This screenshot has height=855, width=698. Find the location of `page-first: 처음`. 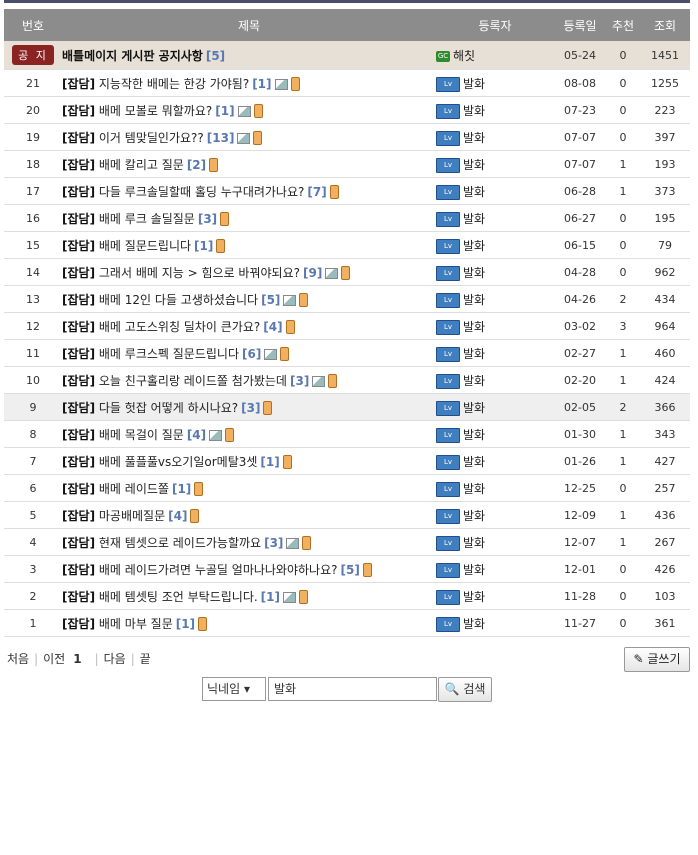

page-first: 처음 is located at coordinates (18, 659).